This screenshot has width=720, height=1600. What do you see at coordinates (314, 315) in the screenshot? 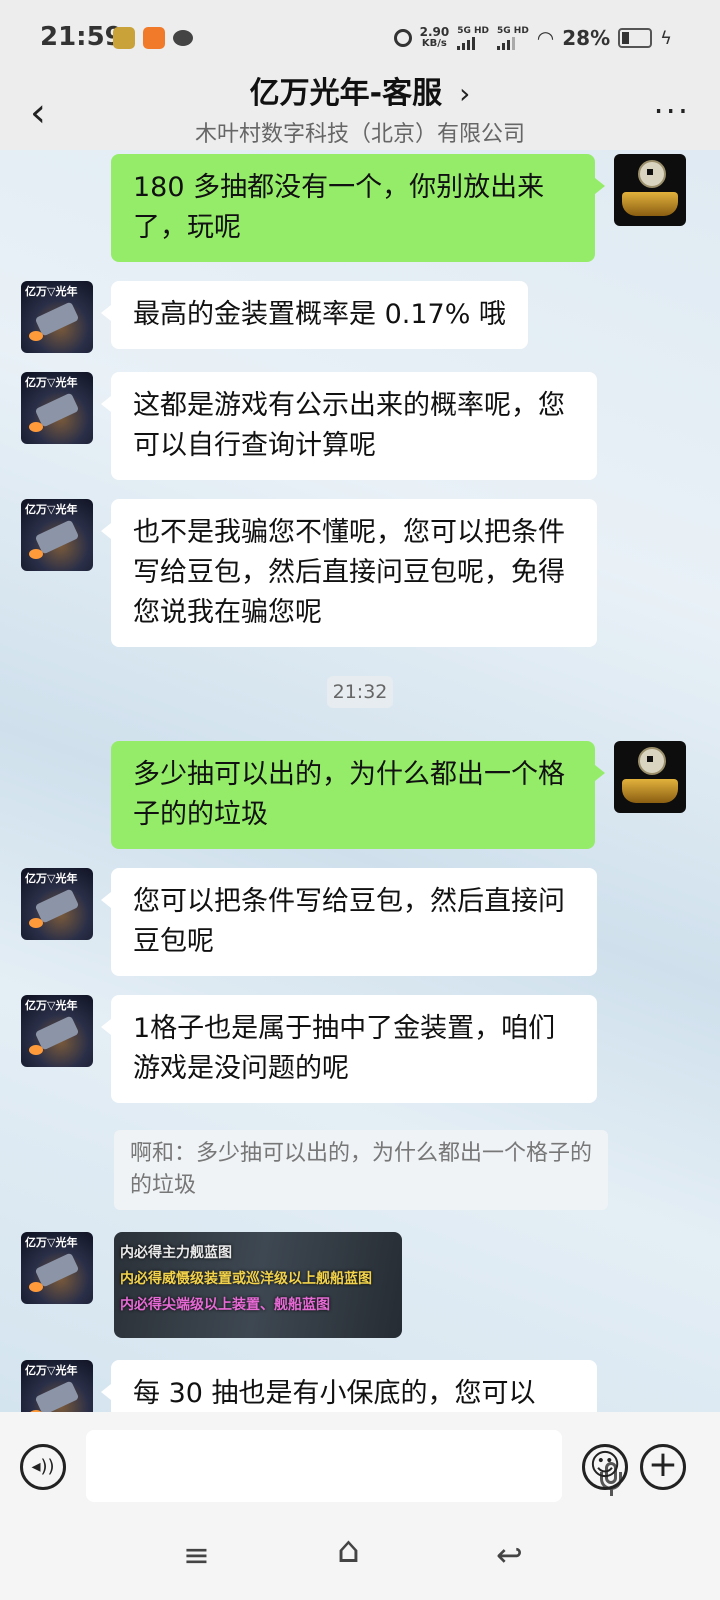
I see `received-message: 最高的金装置概率是 0.17% 哦` at bounding box center [314, 315].